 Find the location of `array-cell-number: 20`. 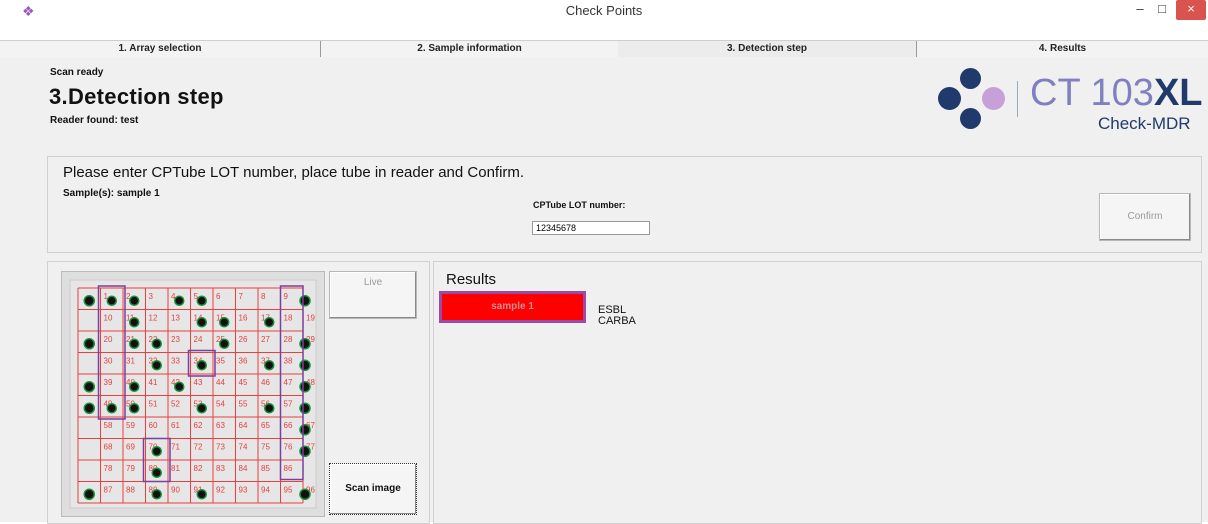

array-cell-number: 20 is located at coordinates (108, 339).